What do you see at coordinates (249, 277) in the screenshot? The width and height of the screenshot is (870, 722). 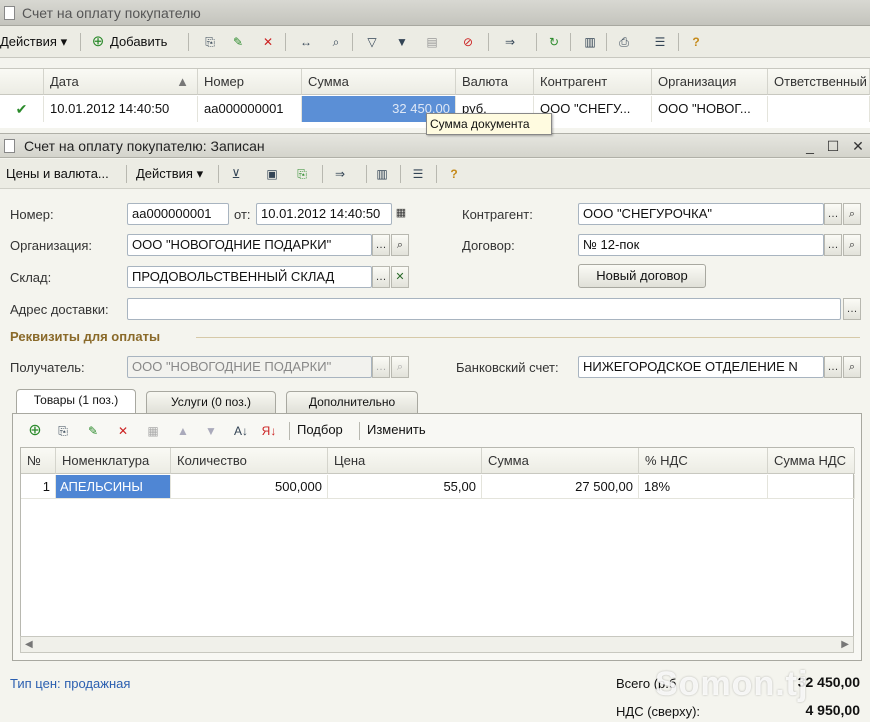 I see `warehouse-field: ПРОДОВОЛЬСТВЕННЫЙ СКЛАД` at bounding box center [249, 277].